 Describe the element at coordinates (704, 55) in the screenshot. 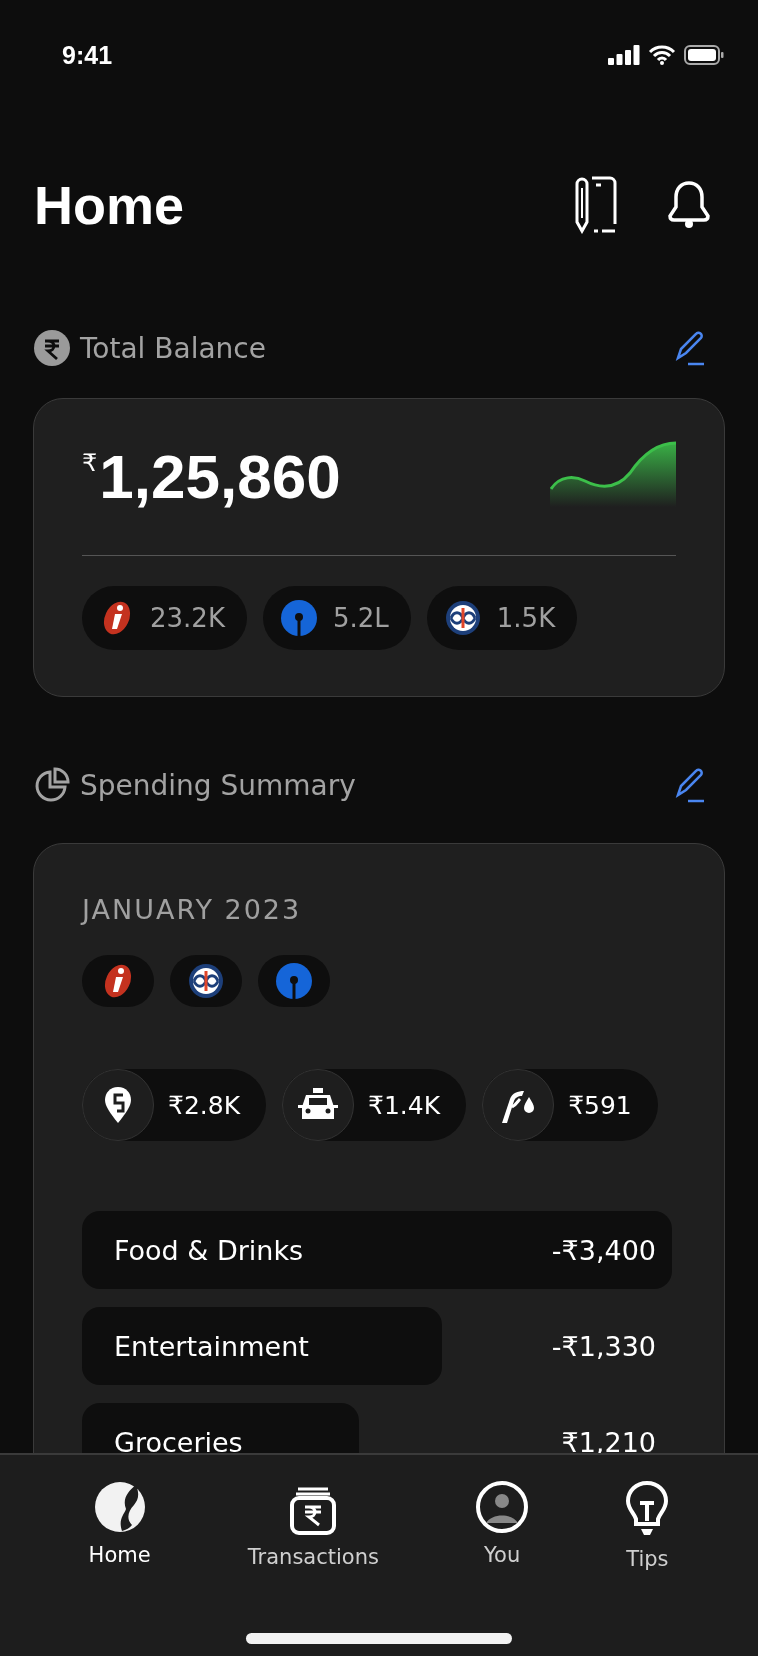

I see `battery-icon` at that location.